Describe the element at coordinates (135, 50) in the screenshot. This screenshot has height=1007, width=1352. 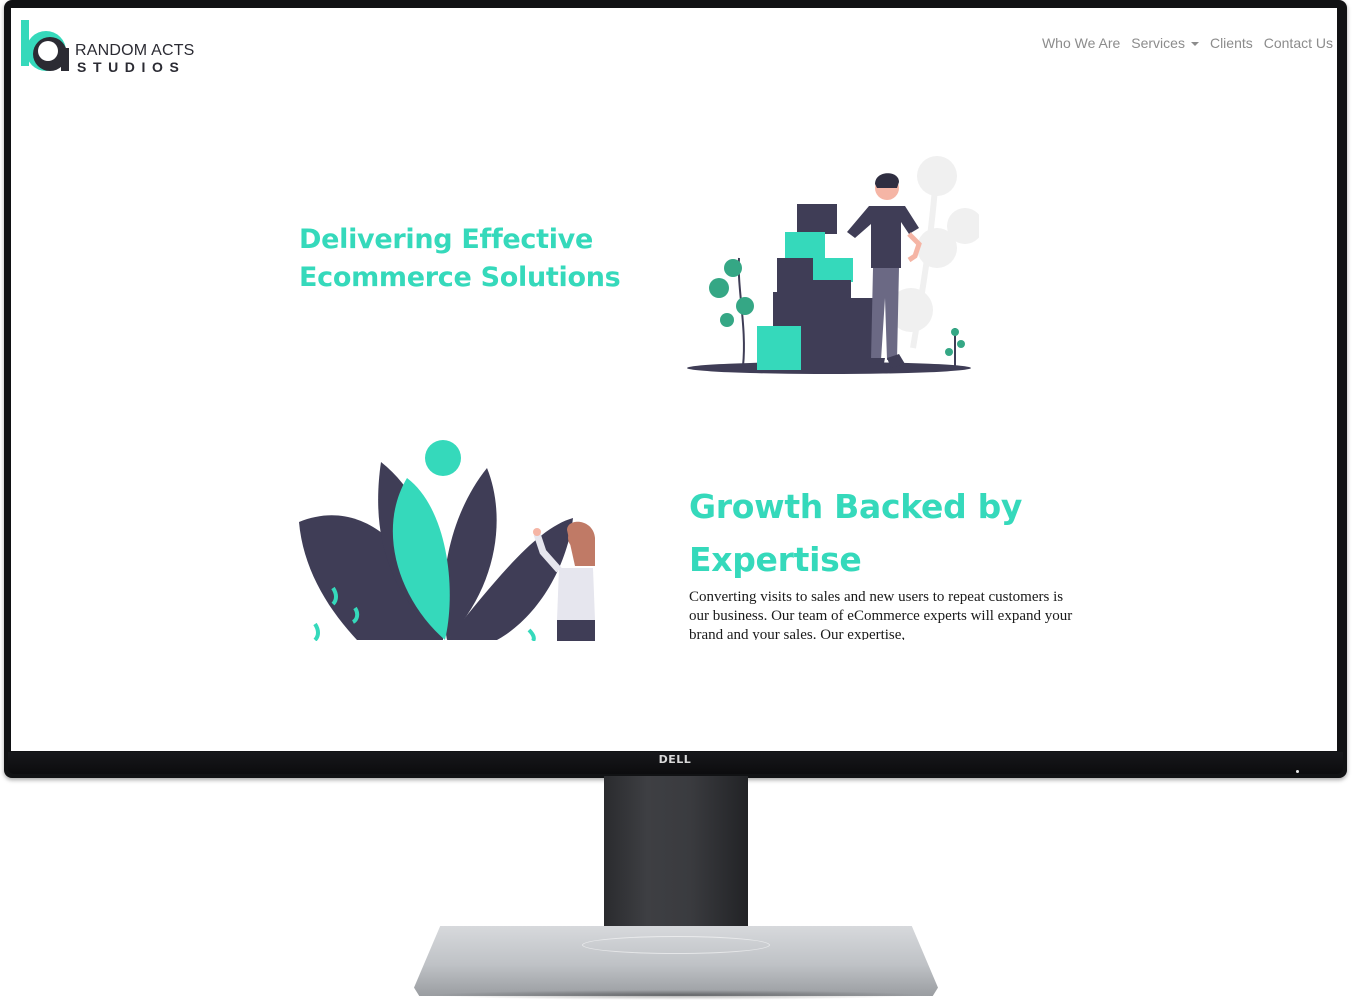
I see `logo-text-random-acts: RANDOM ACTS` at that location.